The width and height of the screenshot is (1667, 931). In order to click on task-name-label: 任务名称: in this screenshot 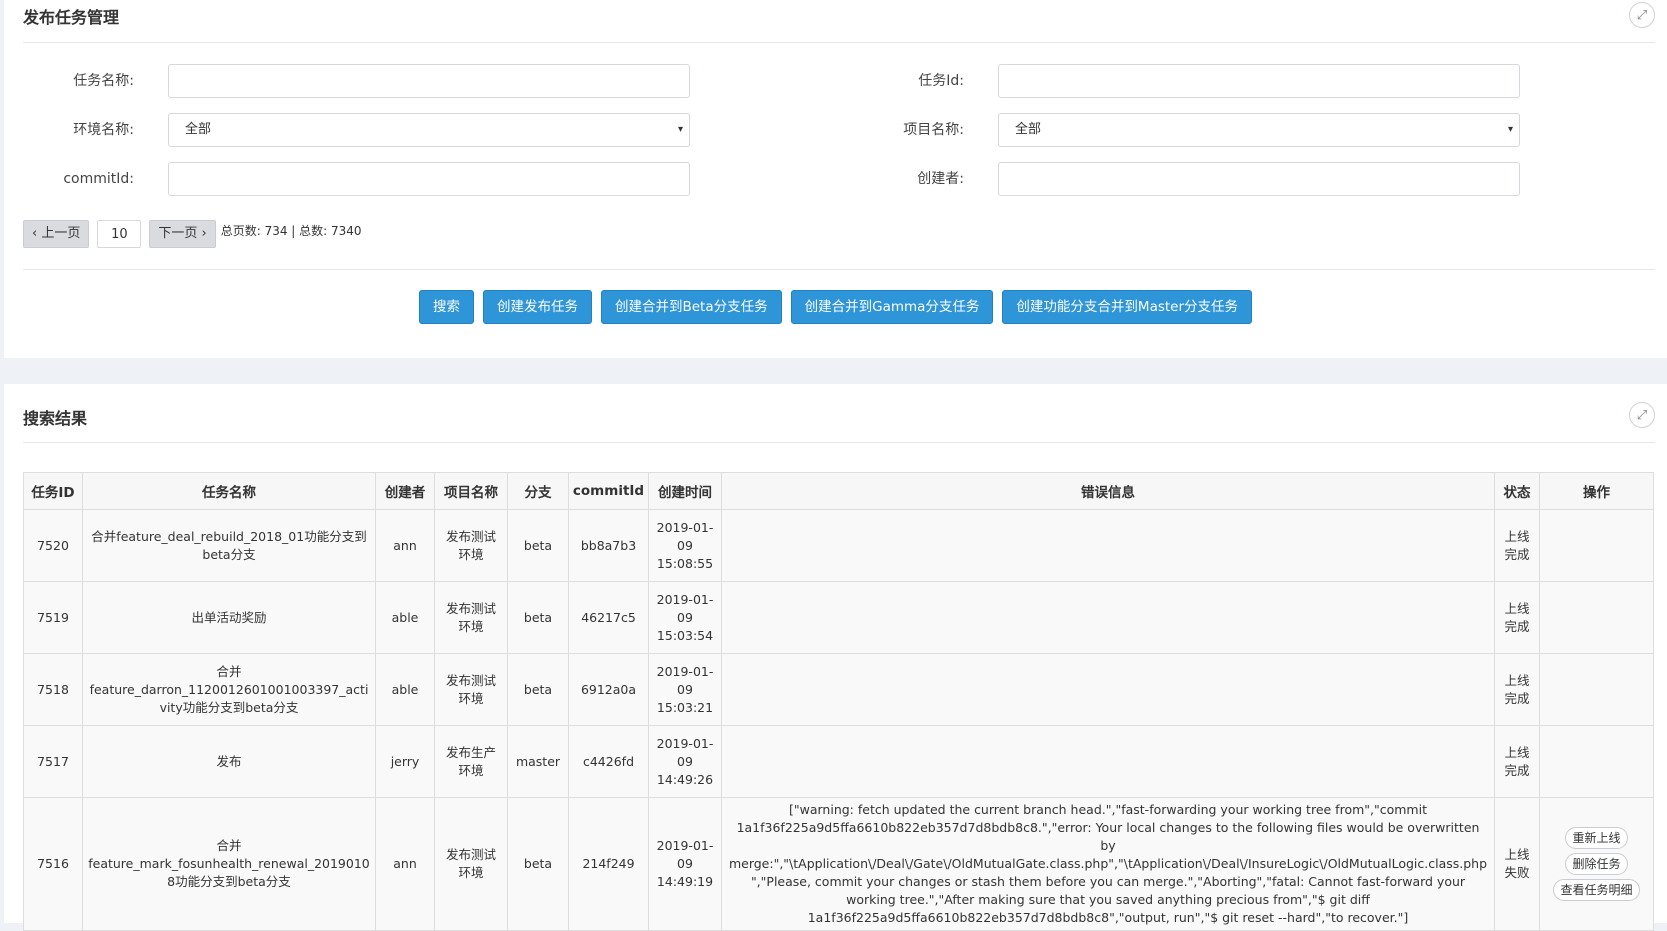, I will do `click(103, 81)`.